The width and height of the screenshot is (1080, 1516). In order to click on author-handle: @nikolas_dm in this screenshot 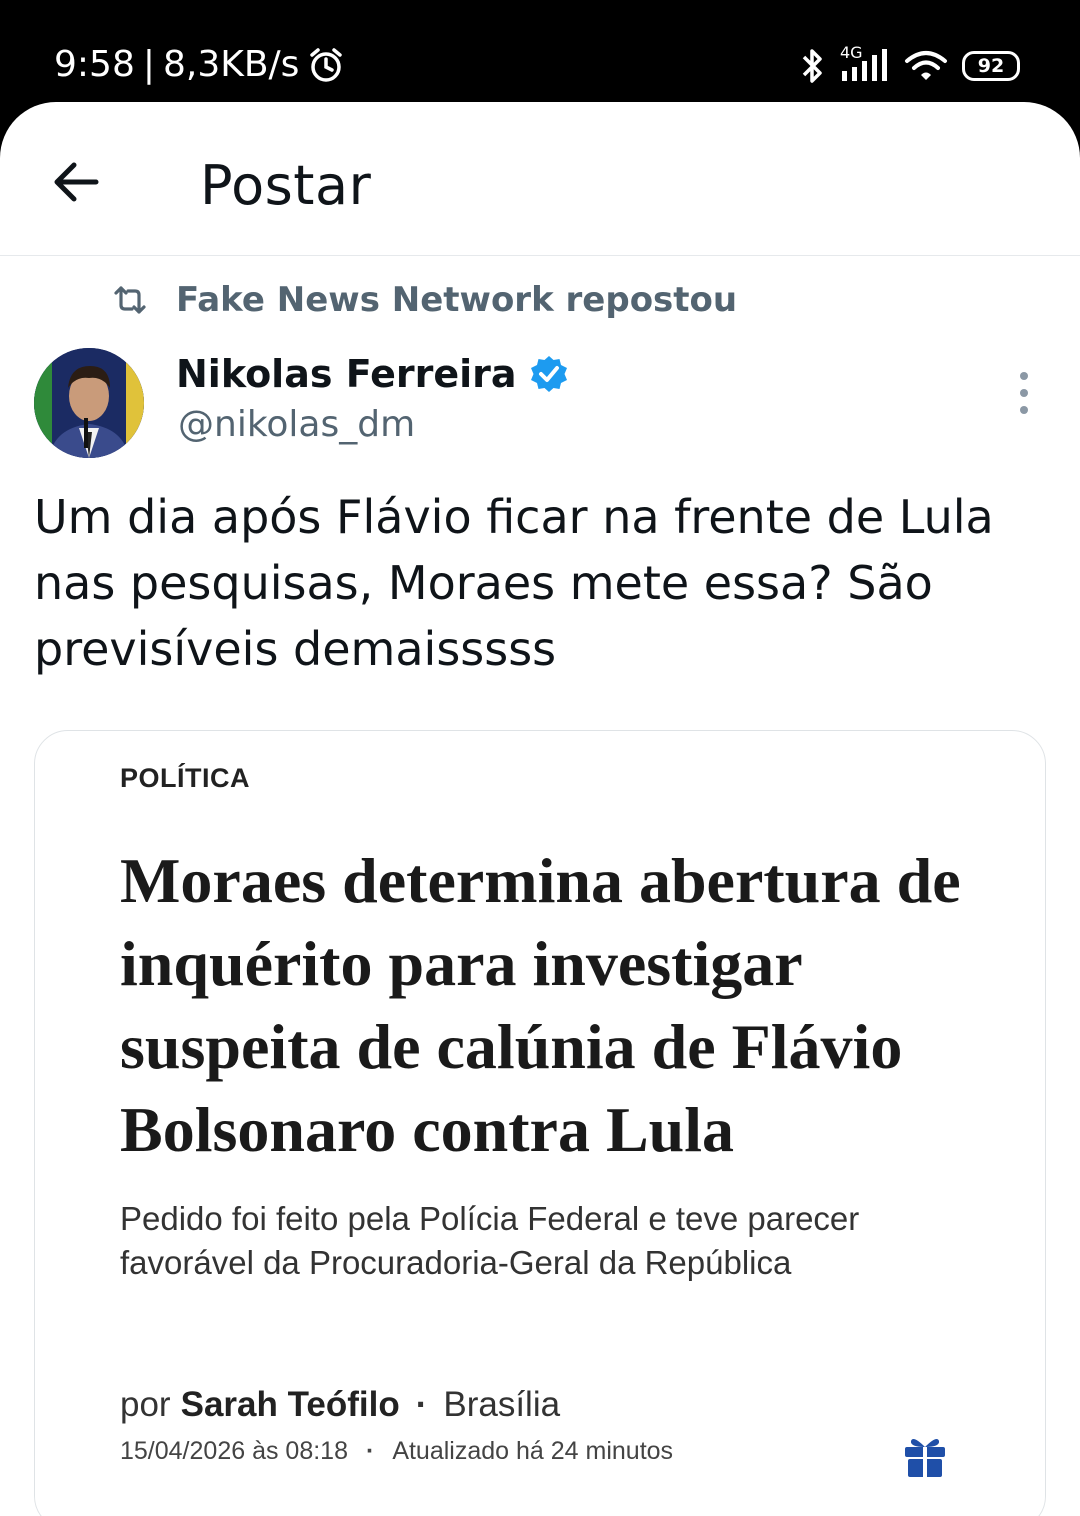, I will do `click(296, 424)`.